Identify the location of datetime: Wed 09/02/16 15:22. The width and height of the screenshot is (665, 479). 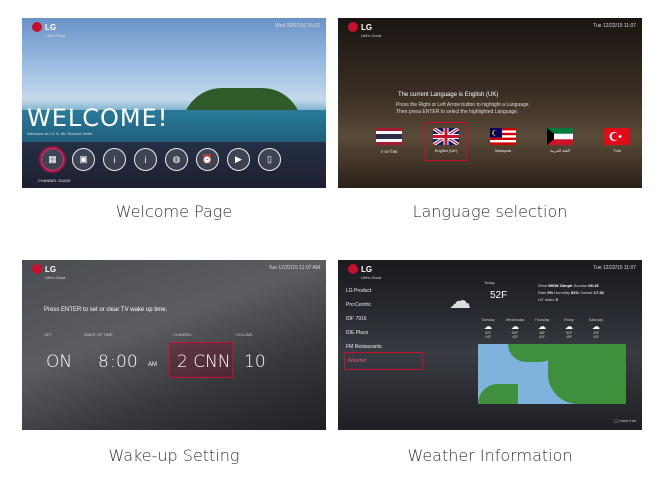
(297, 26).